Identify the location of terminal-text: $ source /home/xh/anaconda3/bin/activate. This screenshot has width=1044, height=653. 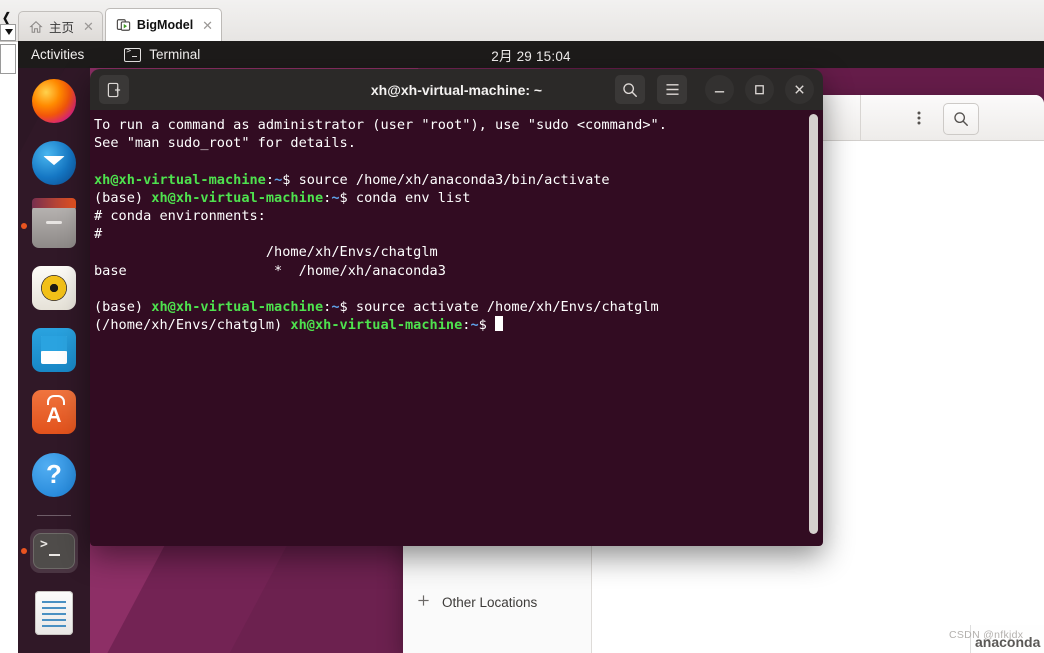
(446, 179).